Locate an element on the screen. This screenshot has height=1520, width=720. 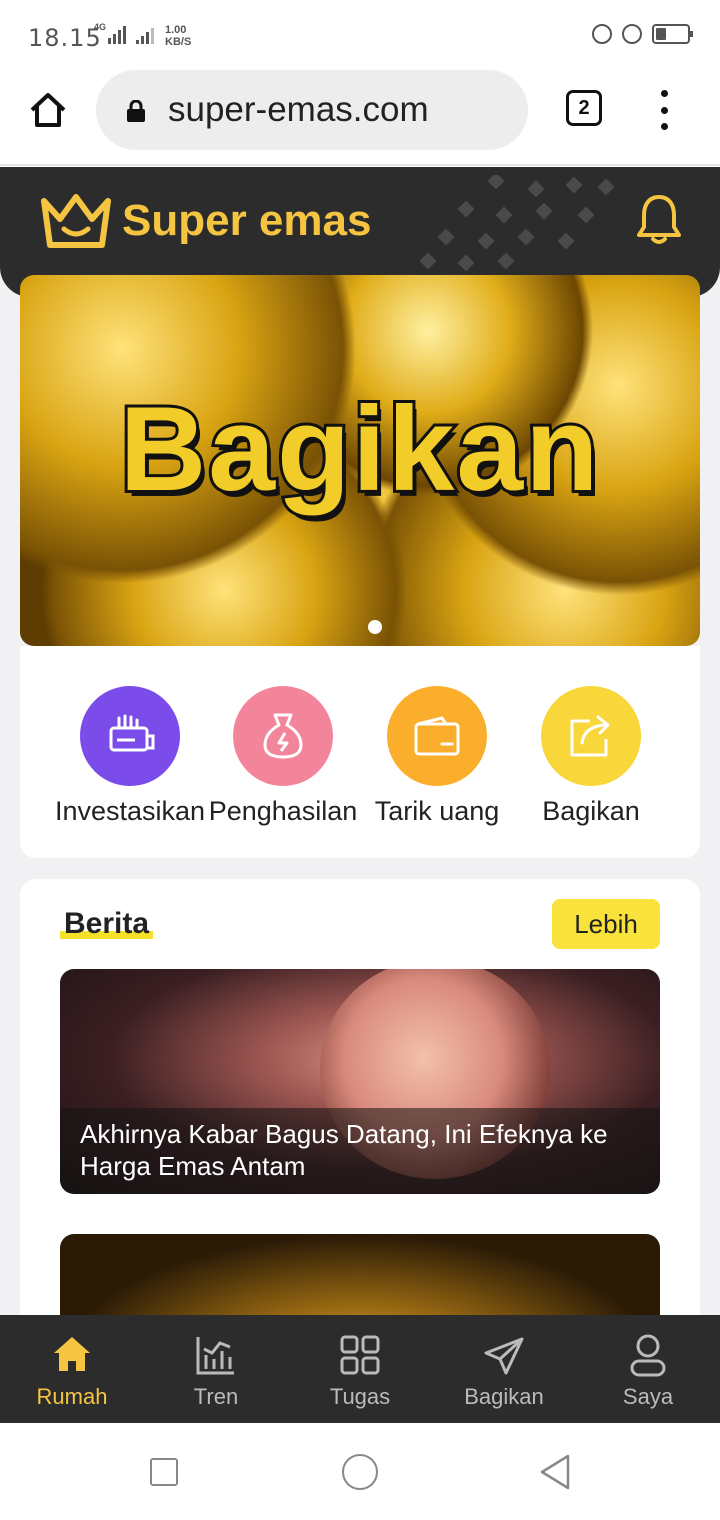
news-card is located at coordinates (360, 1274).